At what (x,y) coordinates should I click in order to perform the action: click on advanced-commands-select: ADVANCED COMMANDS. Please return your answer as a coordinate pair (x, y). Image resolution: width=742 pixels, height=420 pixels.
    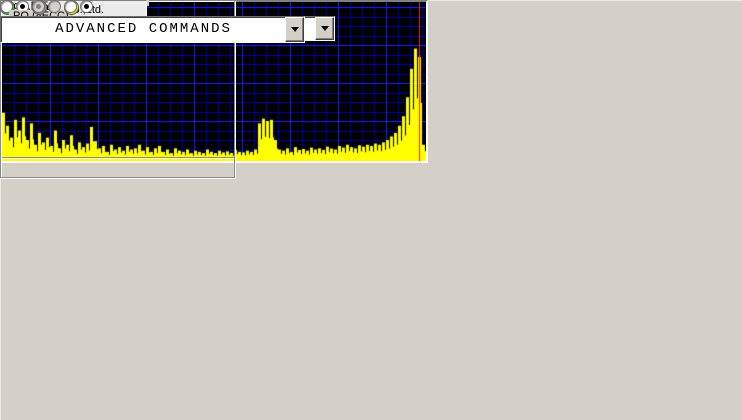
    Looking at the image, I should click on (152, 29).